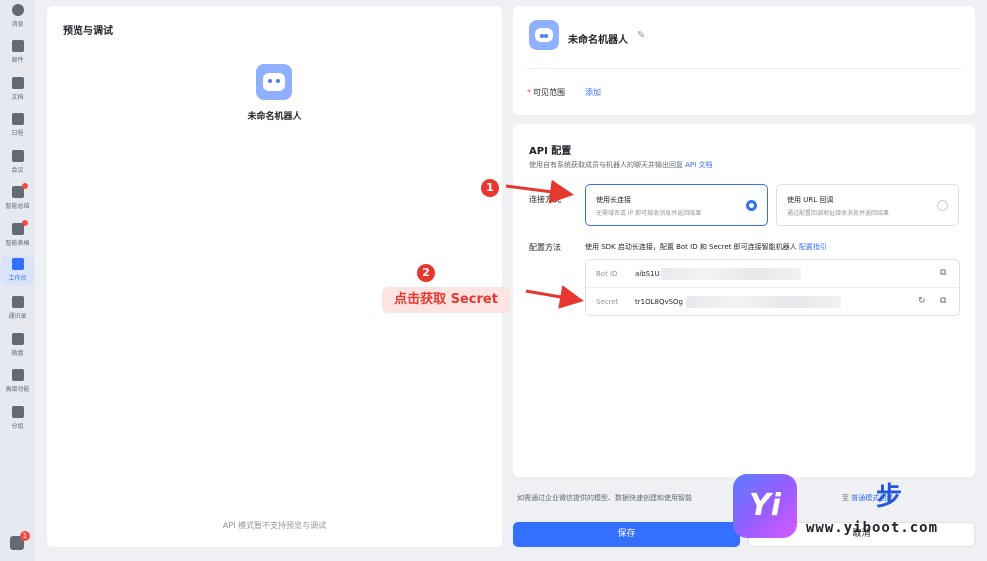 The image size is (987, 561). I want to click on refresh-icon: ↻, so click(922, 301).